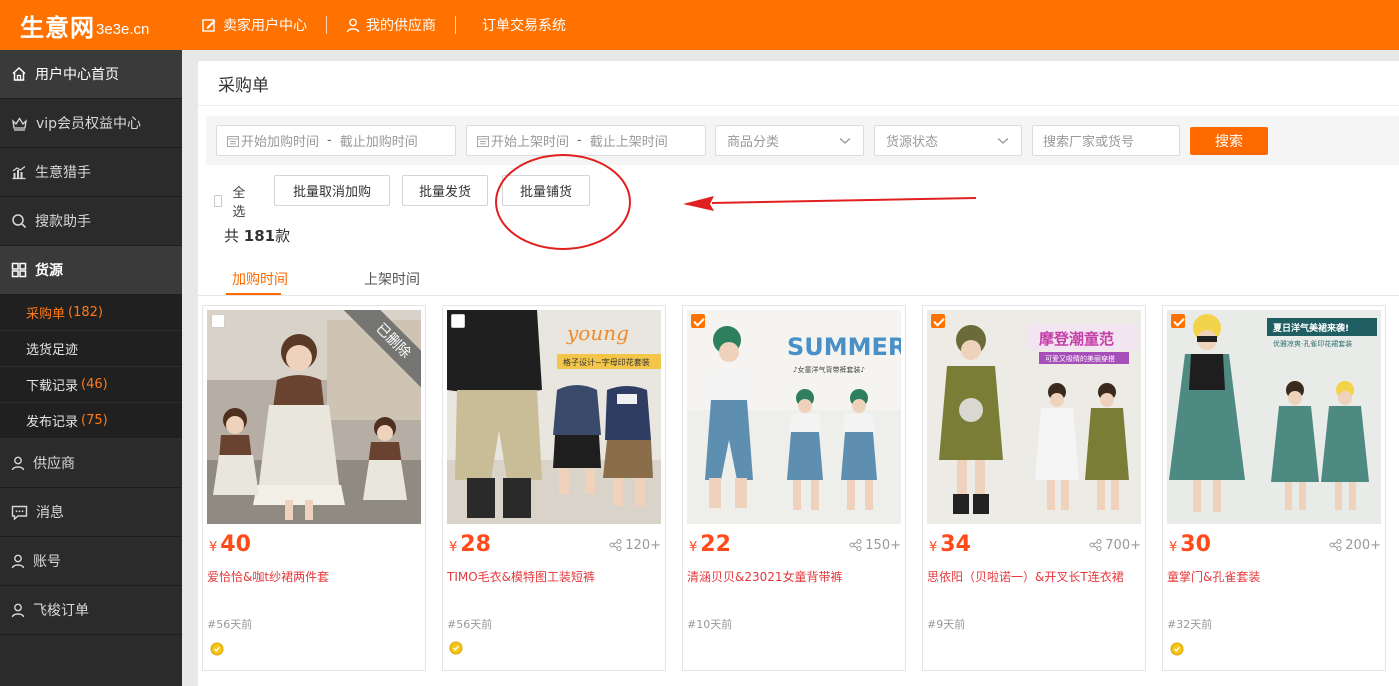 The image size is (1399, 686). What do you see at coordinates (554, 576) in the screenshot?
I see `product-name: TIMO毛衣&模特图工装短裤` at bounding box center [554, 576].